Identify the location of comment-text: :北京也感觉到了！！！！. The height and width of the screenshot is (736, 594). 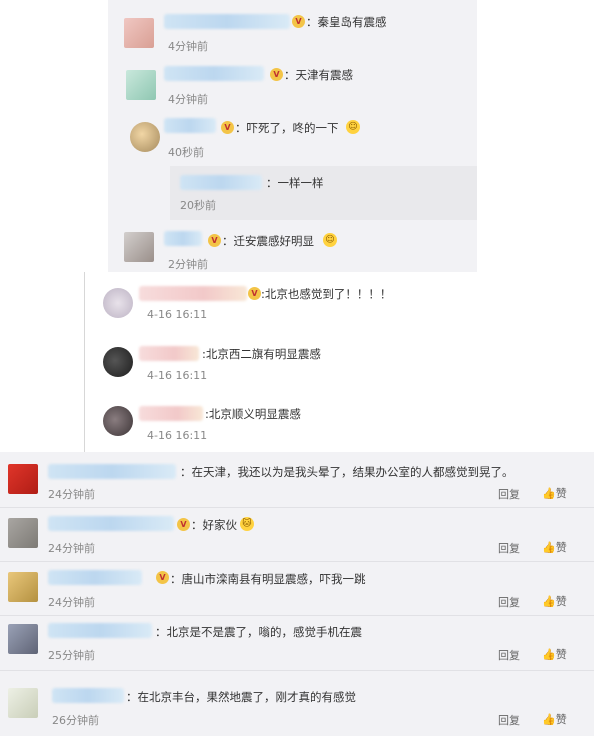
(326, 294).